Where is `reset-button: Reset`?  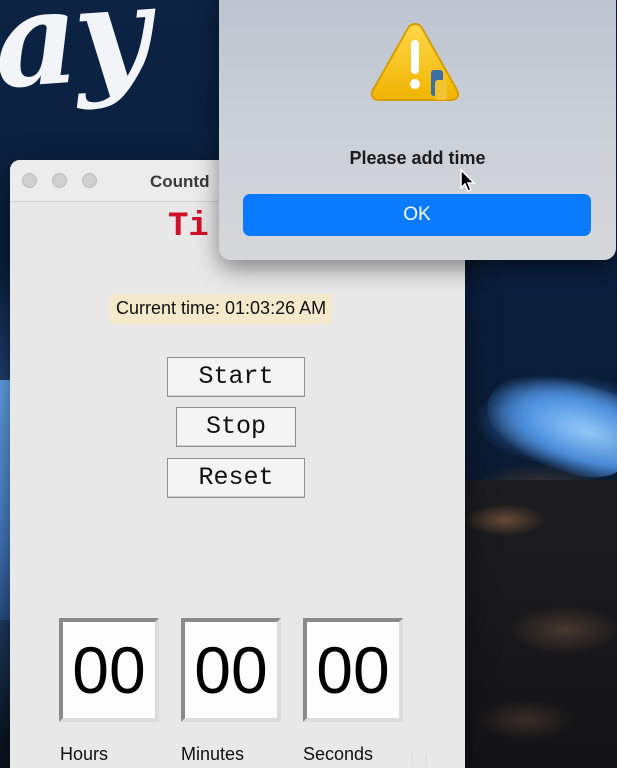 reset-button: Reset is located at coordinates (236, 478).